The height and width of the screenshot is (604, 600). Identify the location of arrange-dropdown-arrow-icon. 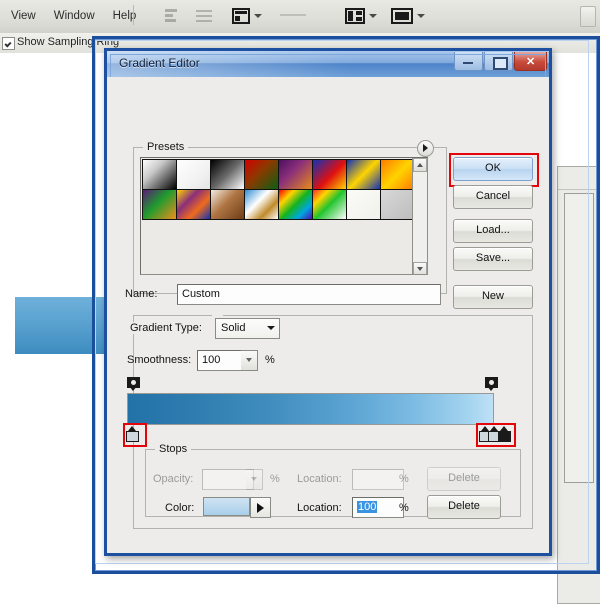
(258, 16).